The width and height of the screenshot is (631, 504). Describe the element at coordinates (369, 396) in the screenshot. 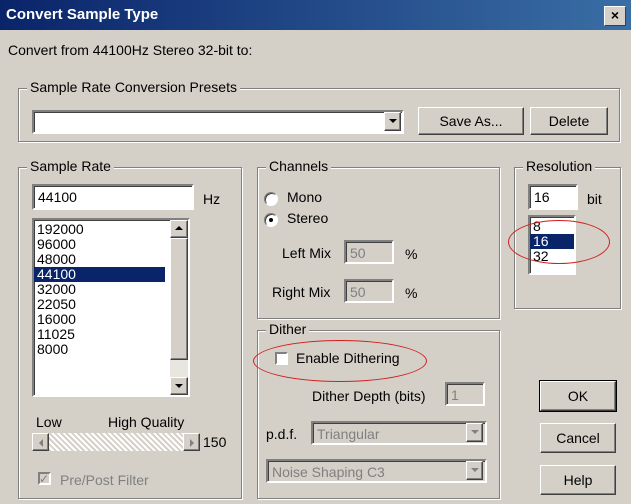

I see `dither-depth-label: Dither Depth (bits)` at that location.